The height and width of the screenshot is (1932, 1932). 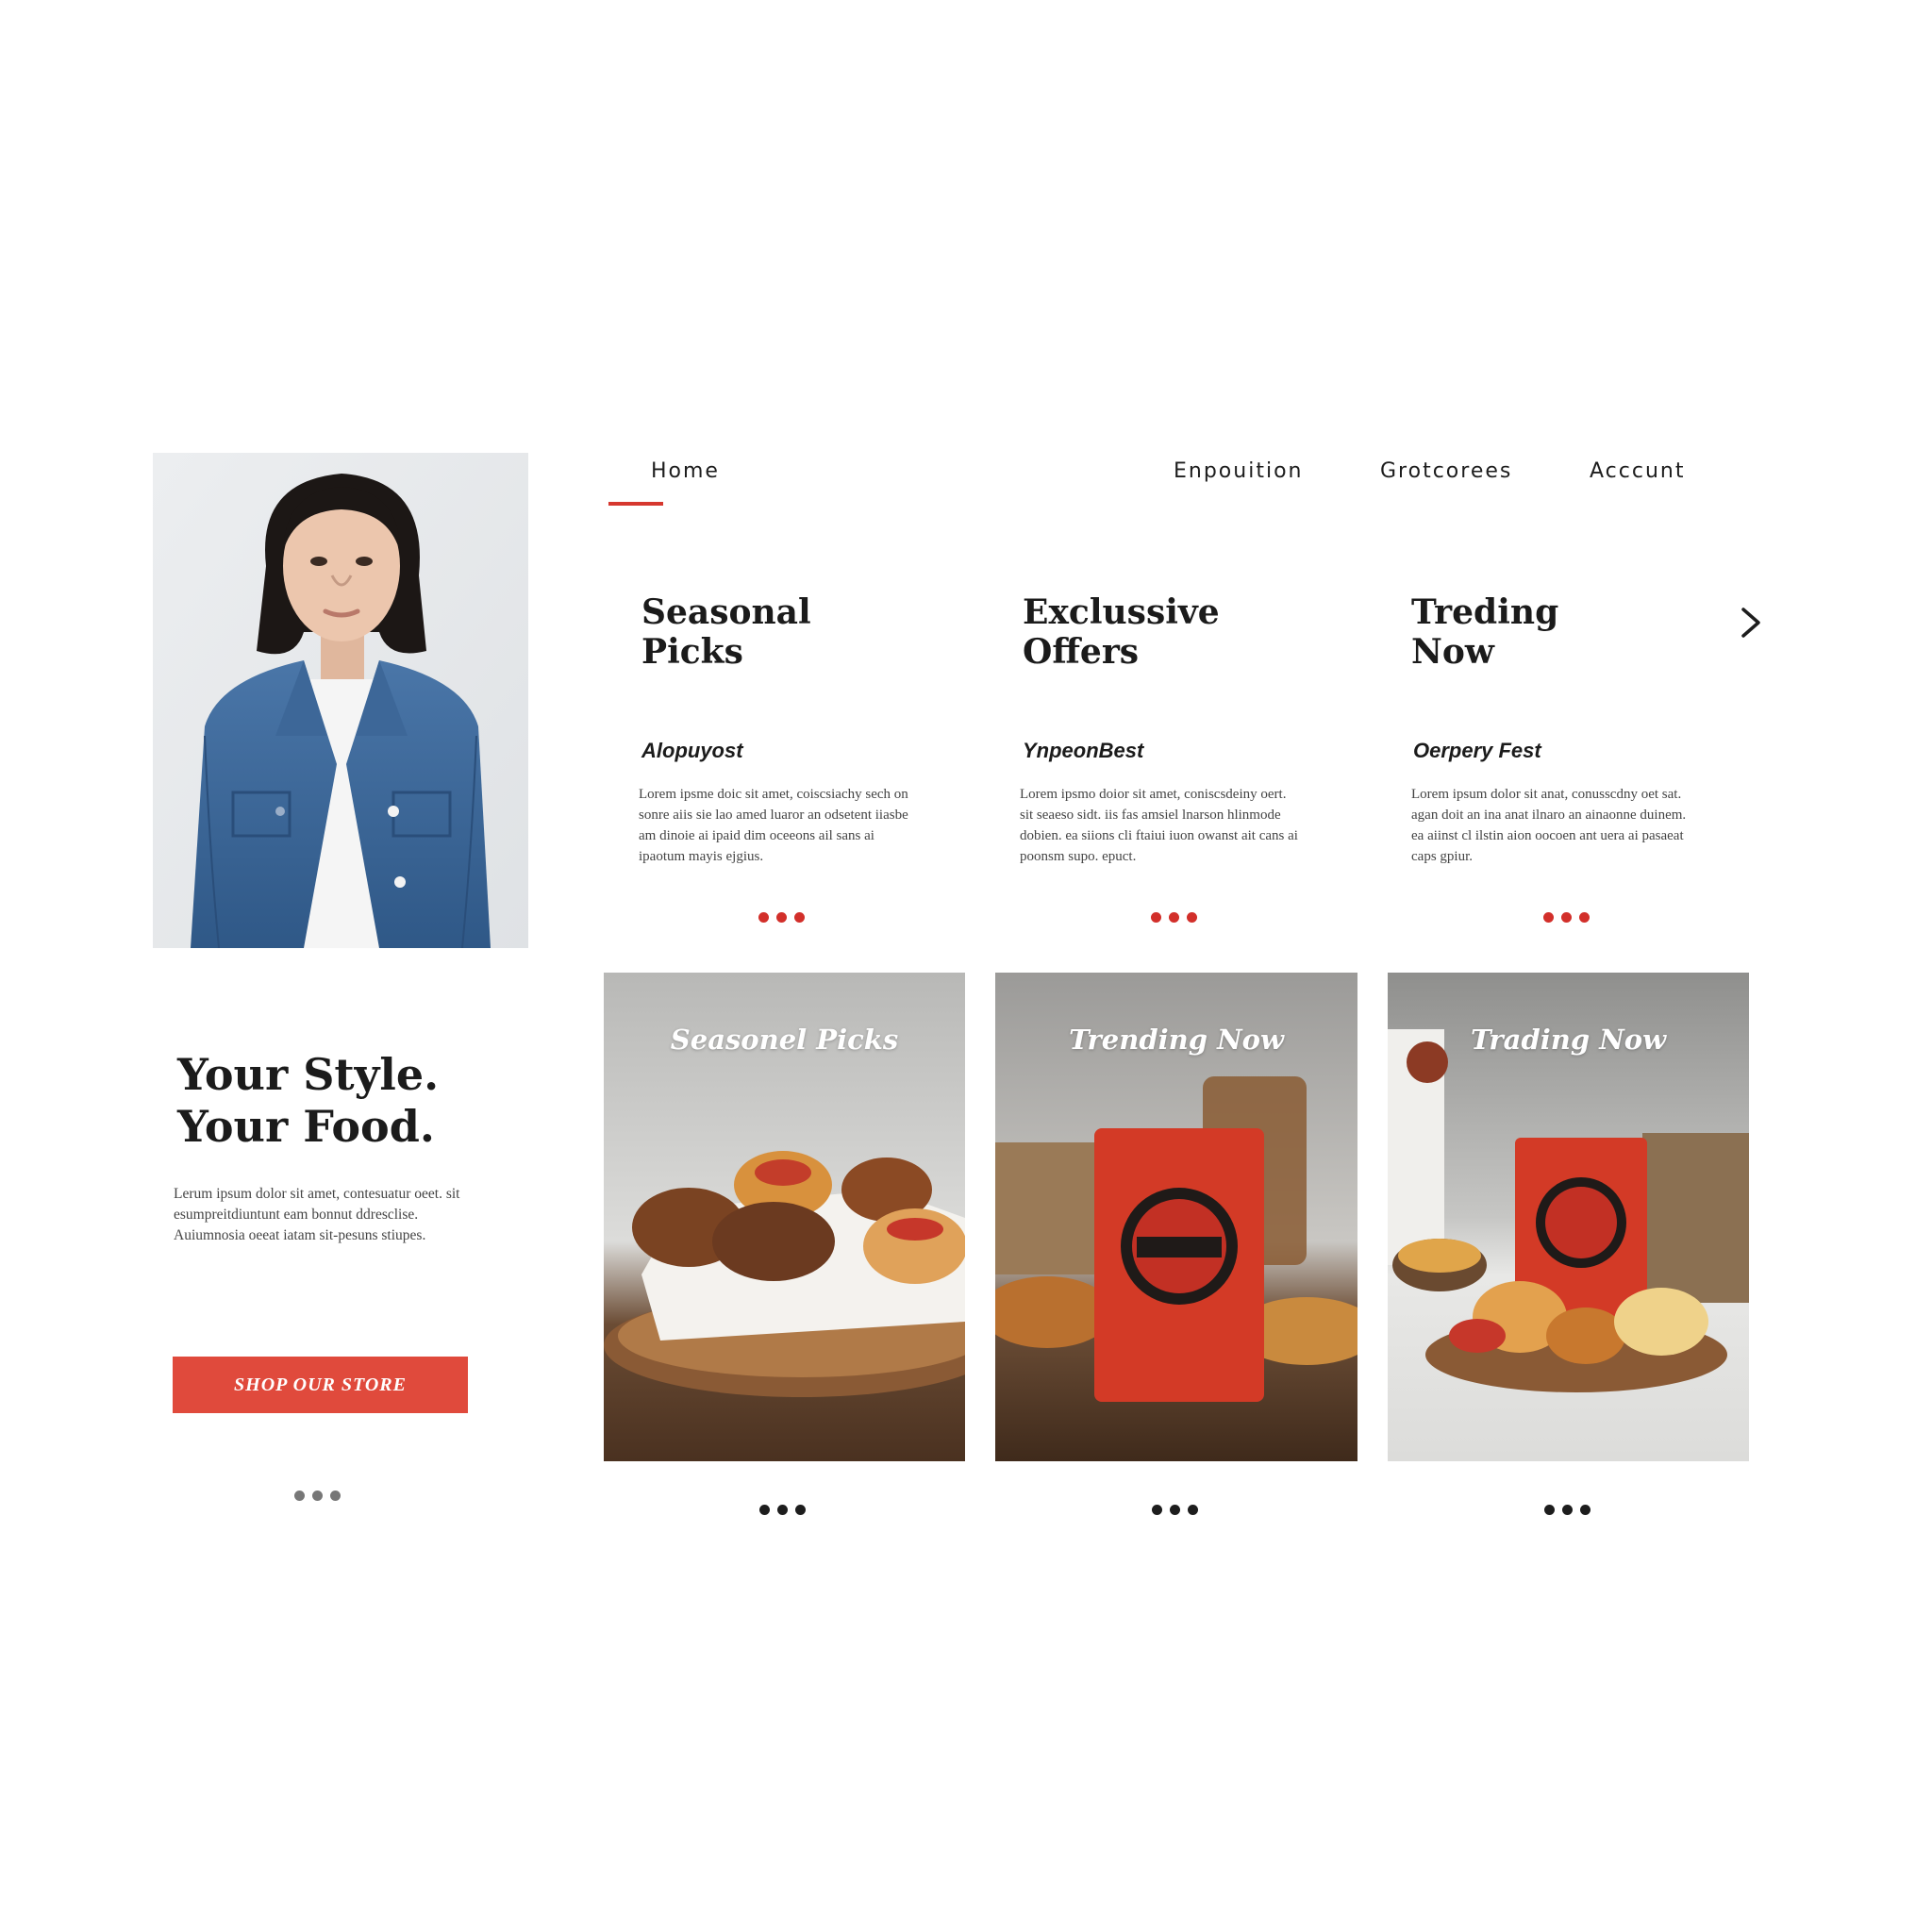 What do you see at coordinates (784, 1217) in the screenshot?
I see `card-seasonal-picks: Seasonel Picks` at bounding box center [784, 1217].